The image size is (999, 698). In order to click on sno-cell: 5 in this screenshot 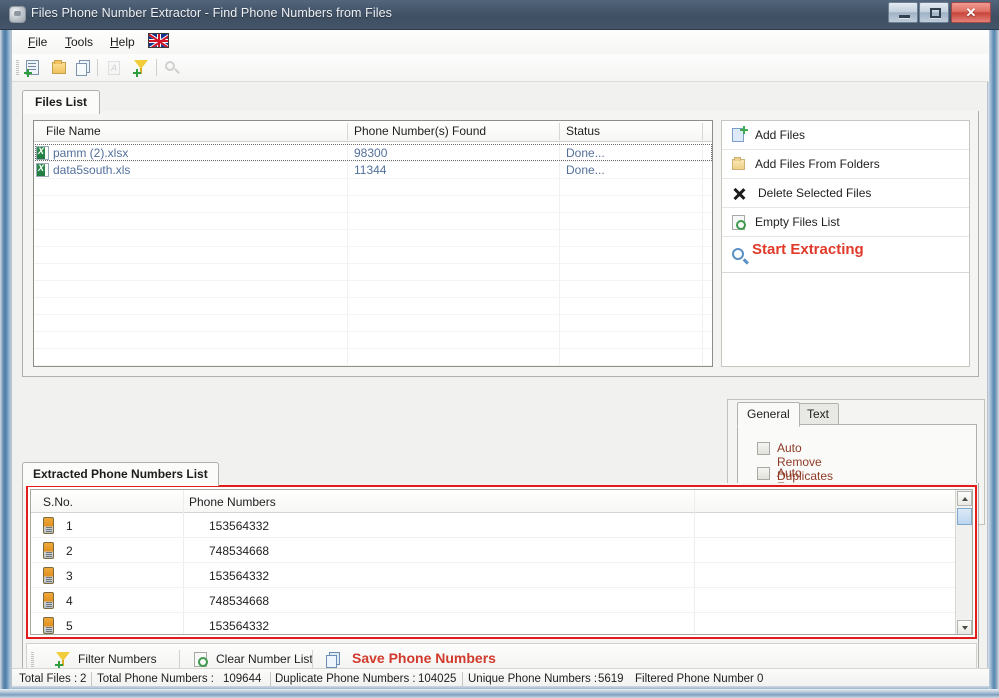, I will do `click(69, 626)`.